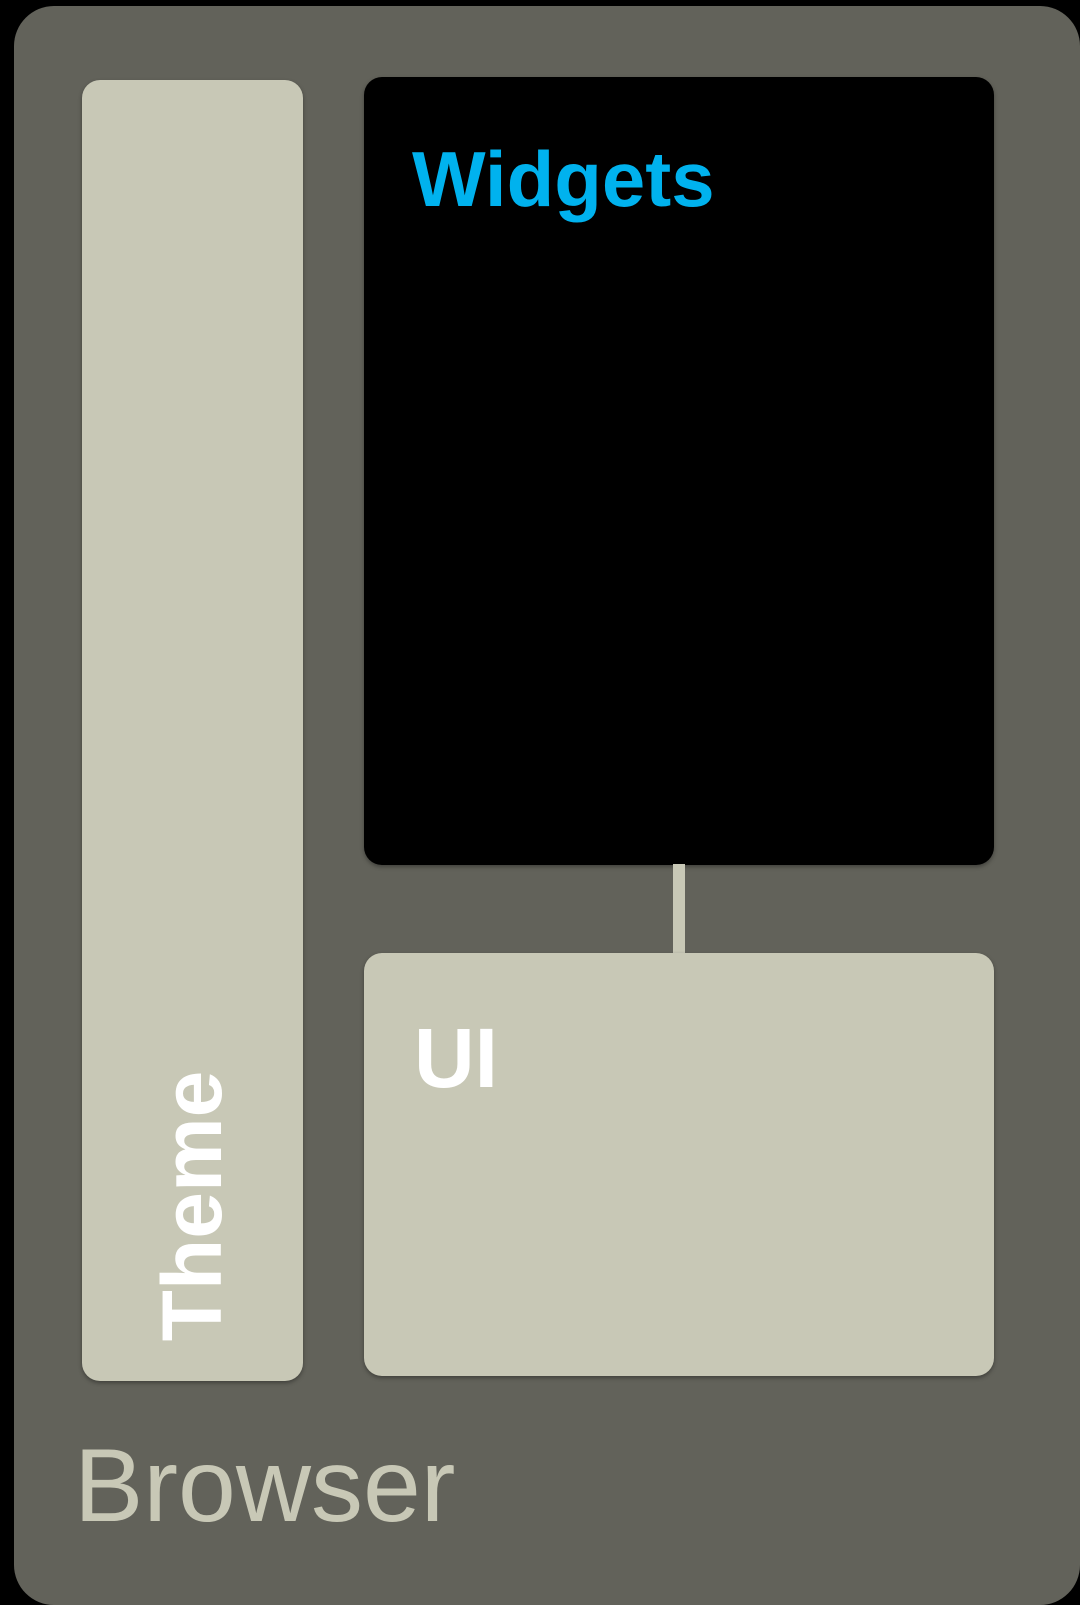 This screenshot has width=1080, height=1605. What do you see at coordinates (265, 1486) in the screenshot?
I see `browser-label: Browser` at bounding box center [265, 1486].